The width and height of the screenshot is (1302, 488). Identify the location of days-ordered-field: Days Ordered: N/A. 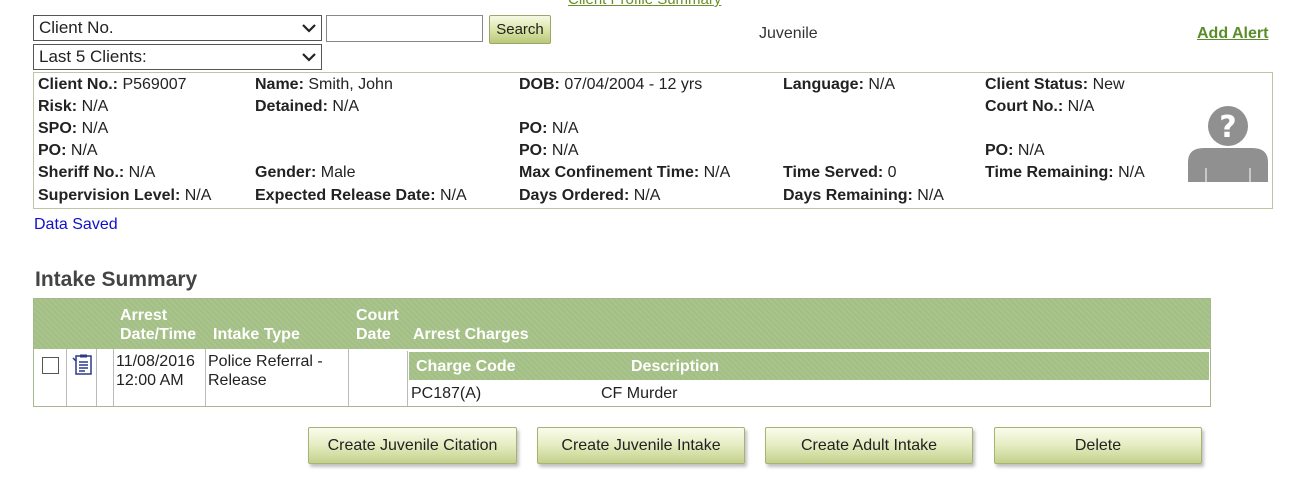
(590, 195).